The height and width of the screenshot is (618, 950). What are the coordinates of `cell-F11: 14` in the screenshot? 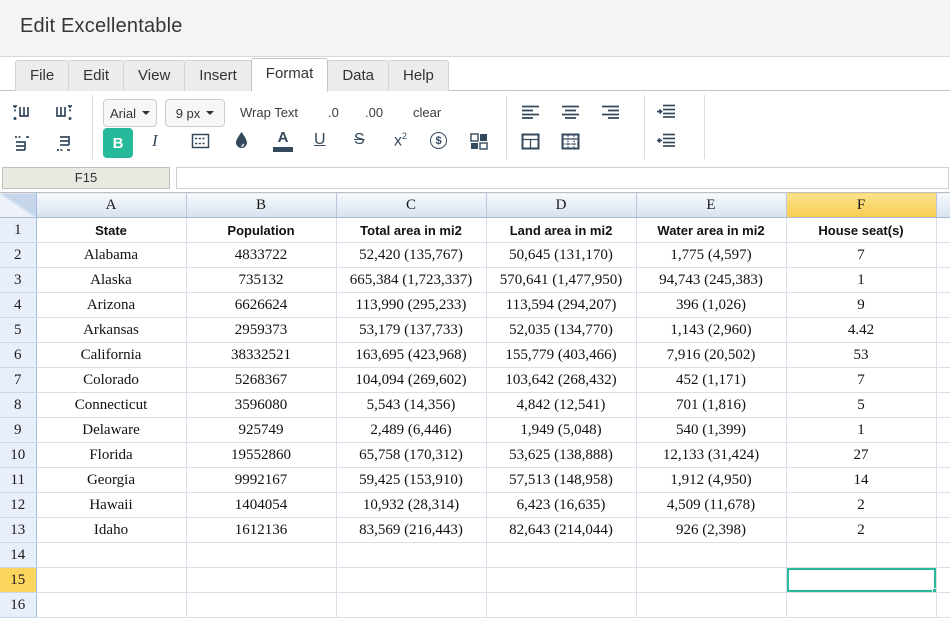 It's located at (861, 480).